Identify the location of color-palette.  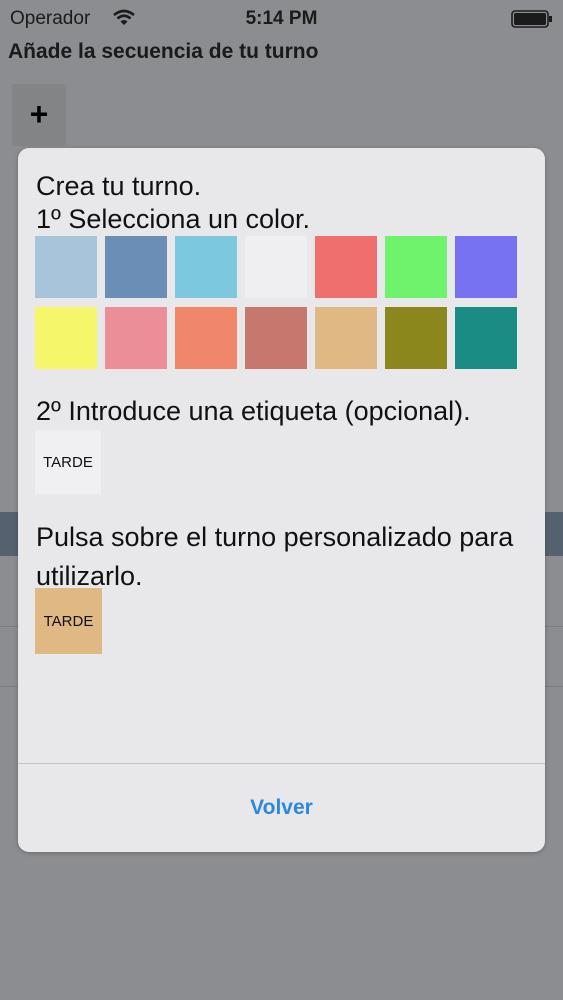
(280, 302).